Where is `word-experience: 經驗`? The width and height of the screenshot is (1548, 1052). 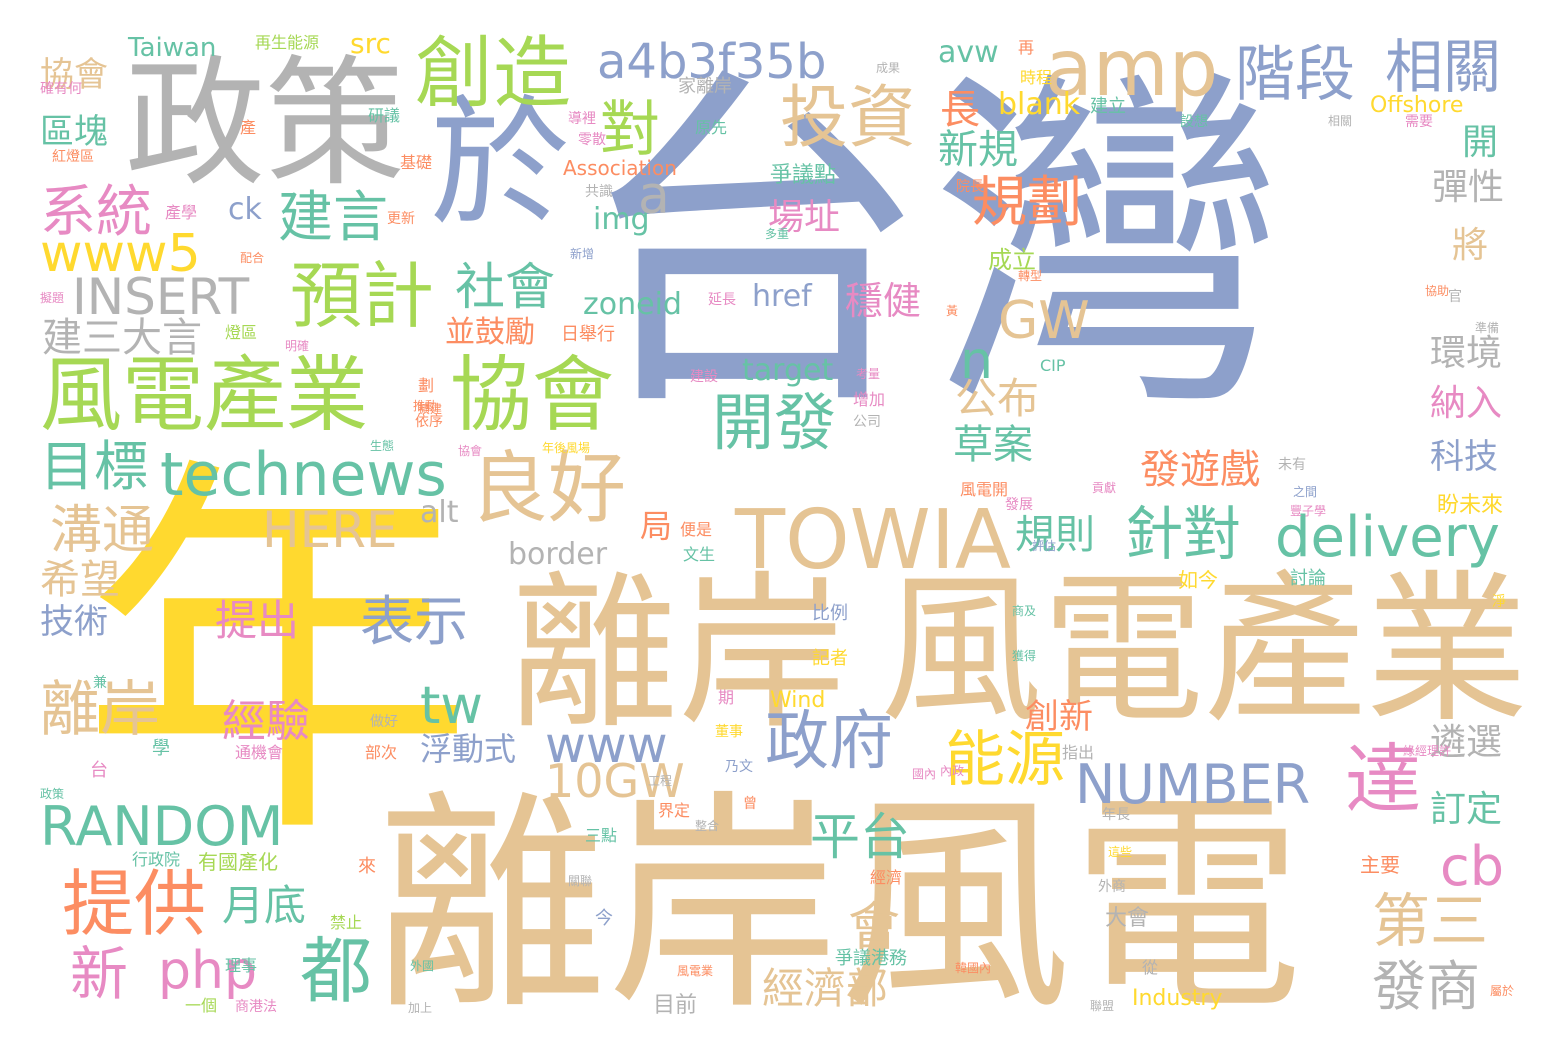
word-experience: 經驗 is located at coordinates (266, 721).